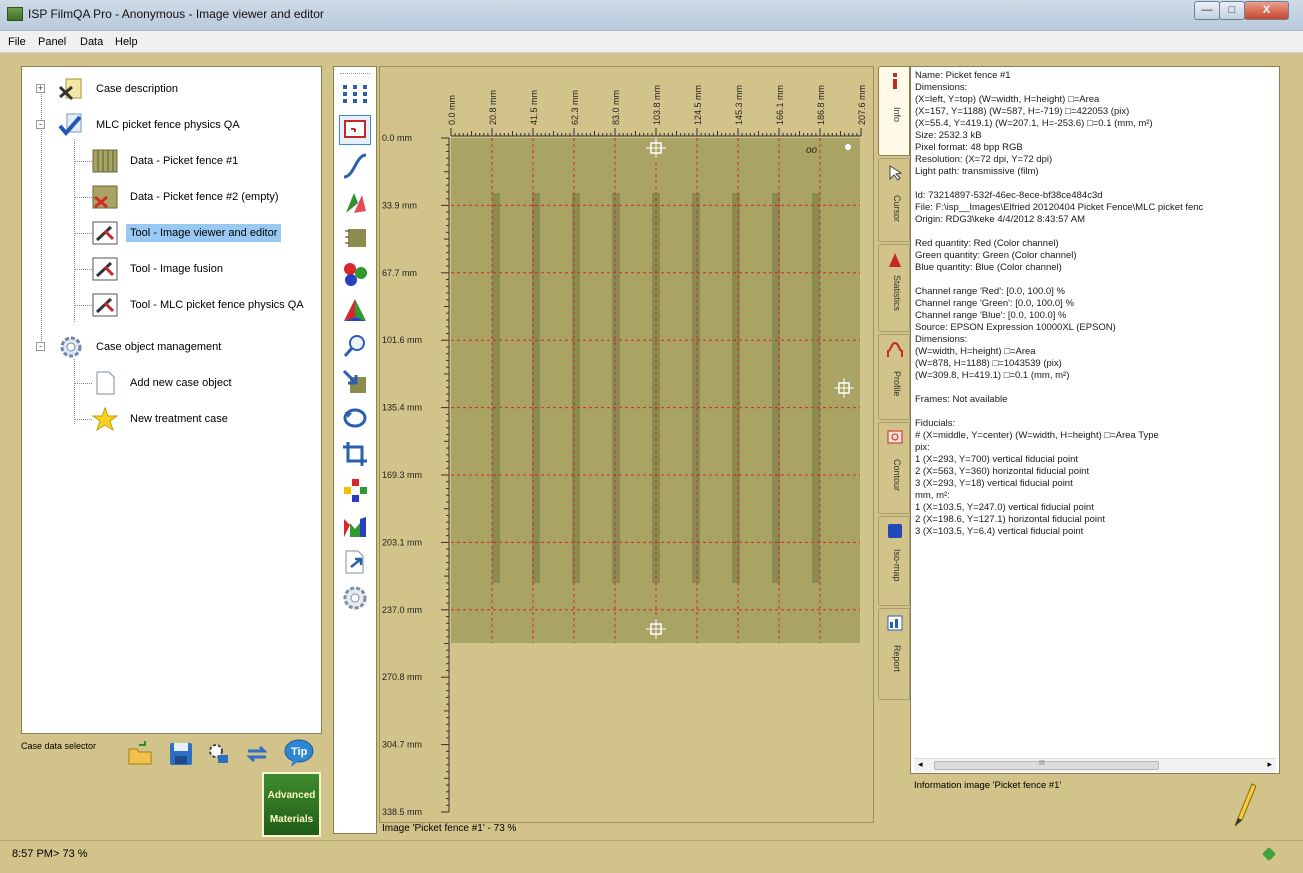 The width and height of the screenshot is (1303, 873). What do you see at coordinates (1046, 765) in the screenshot?
I see `scrollbar-thumb: III` at bounding box center [1046, 765].